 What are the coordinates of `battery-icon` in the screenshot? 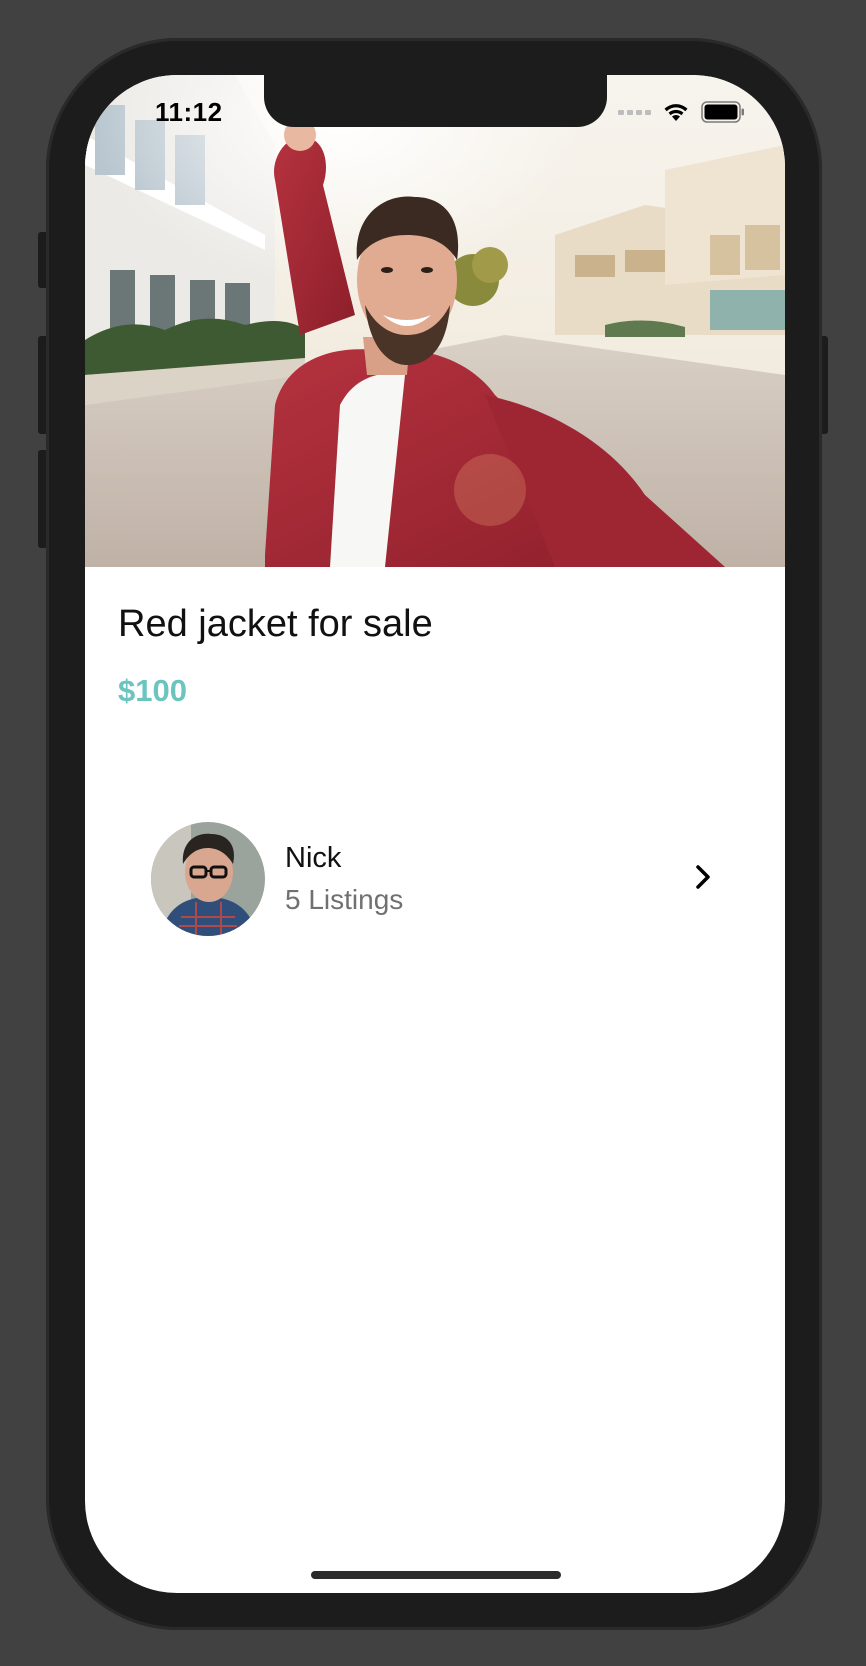 It's located at (722, 112).